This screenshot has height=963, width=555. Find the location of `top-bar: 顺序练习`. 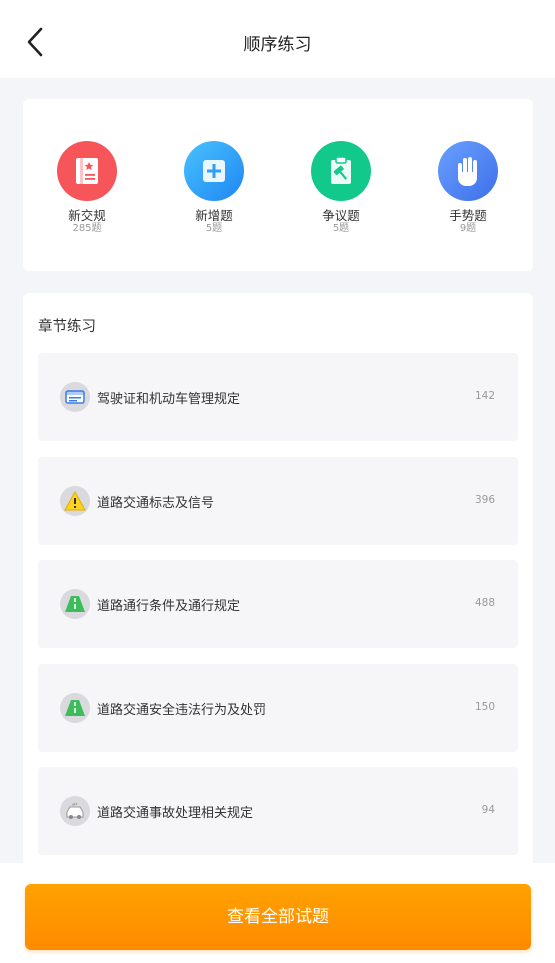

top-bar: 顺序练习 is located at coordinates (277, 39).